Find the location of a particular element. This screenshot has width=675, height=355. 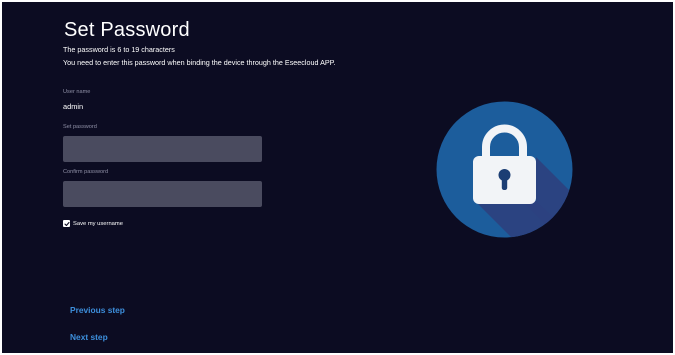

username-value: admin is located at coordinates (73, 106).